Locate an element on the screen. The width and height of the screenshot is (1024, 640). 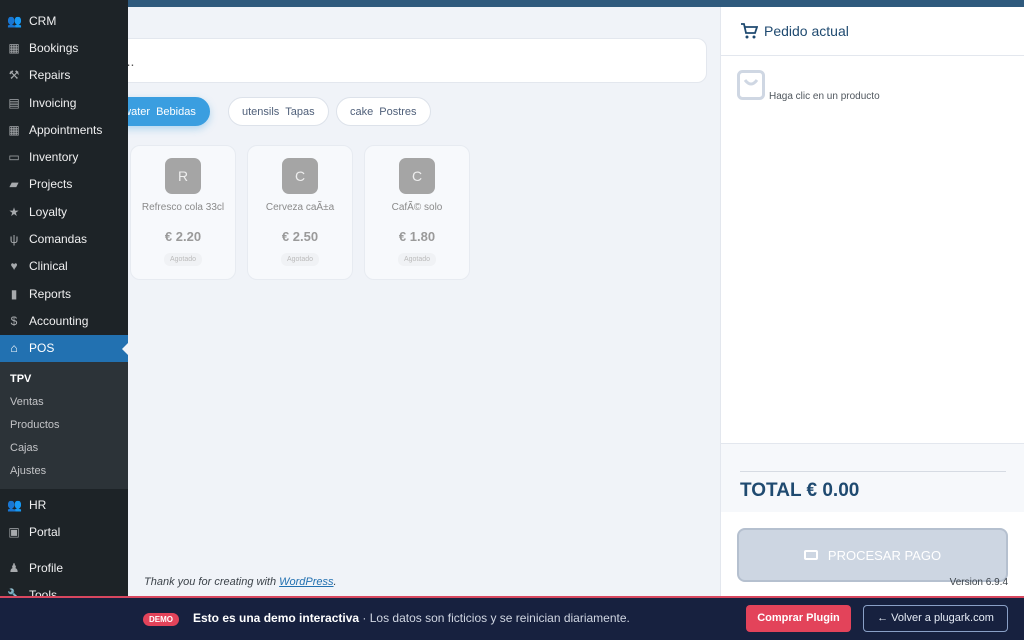
product-card: C CafÃ© solo € 1.80 Agotado is located at coordinates (417, 212).